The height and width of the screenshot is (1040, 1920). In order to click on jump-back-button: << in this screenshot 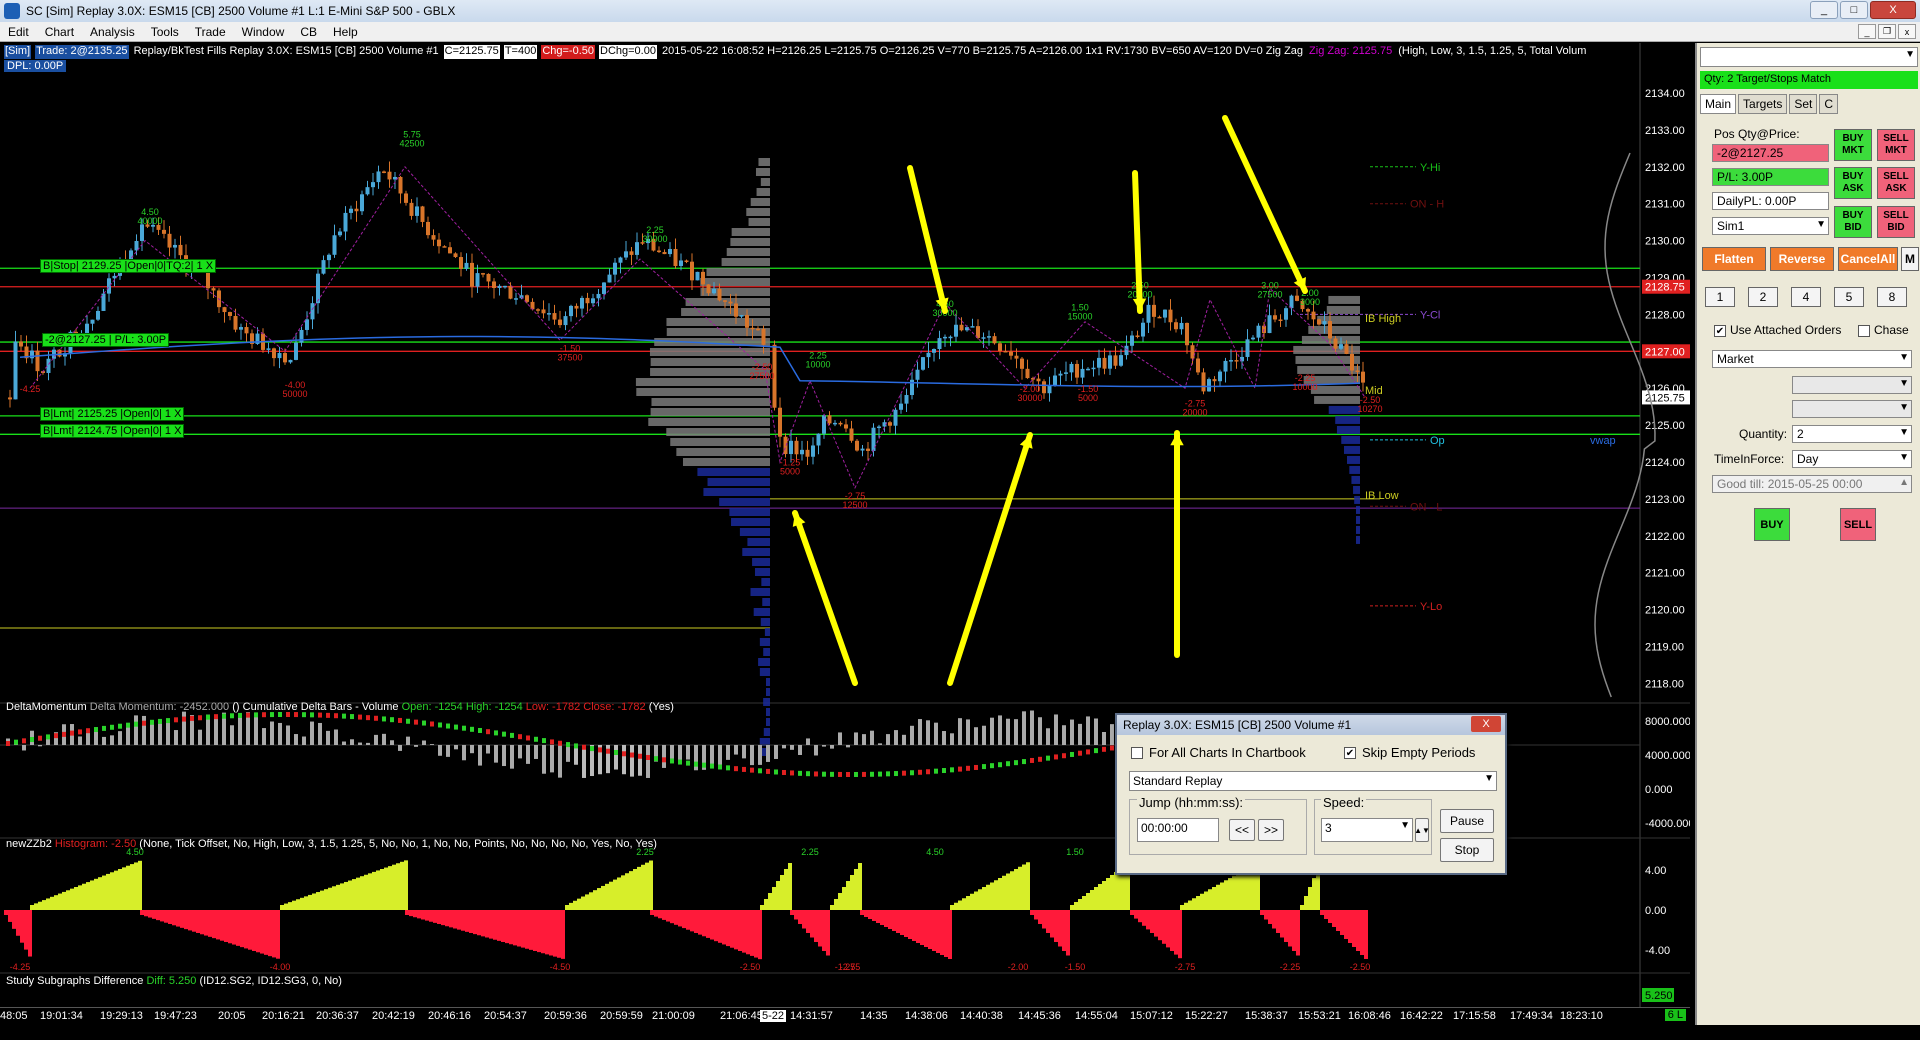, I will do `click(1242, 830)`.